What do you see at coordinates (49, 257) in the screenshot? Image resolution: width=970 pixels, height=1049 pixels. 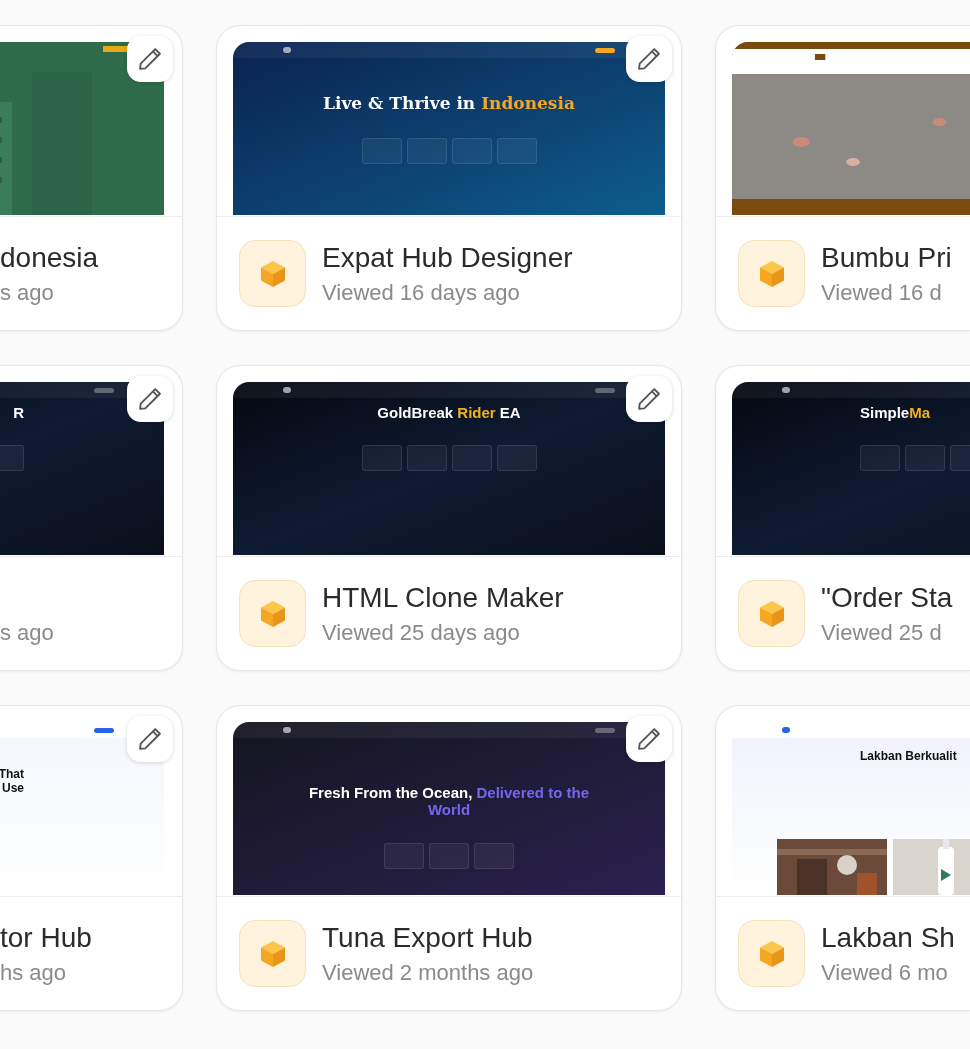 I see `card-title: donesia` at bounding box center [49, 257].